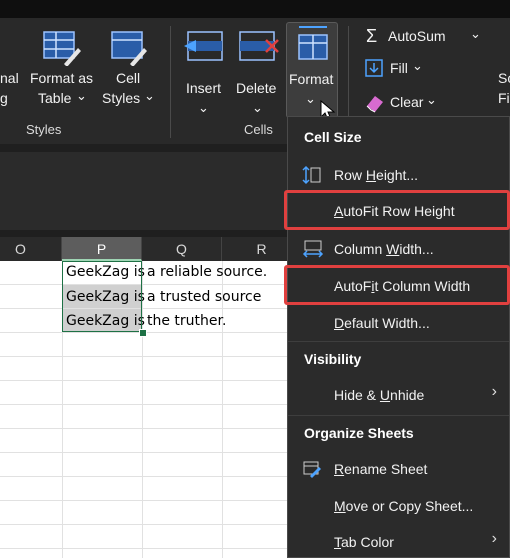 This screenshot has height=558, width=510. I want to click on fill-label: Fill, so click(399, 68).